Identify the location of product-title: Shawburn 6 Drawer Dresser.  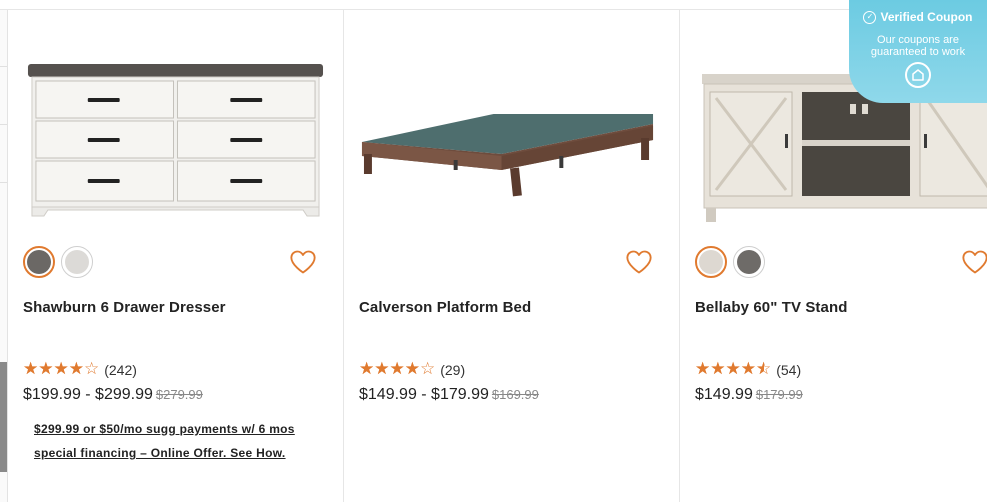
(124, 307).